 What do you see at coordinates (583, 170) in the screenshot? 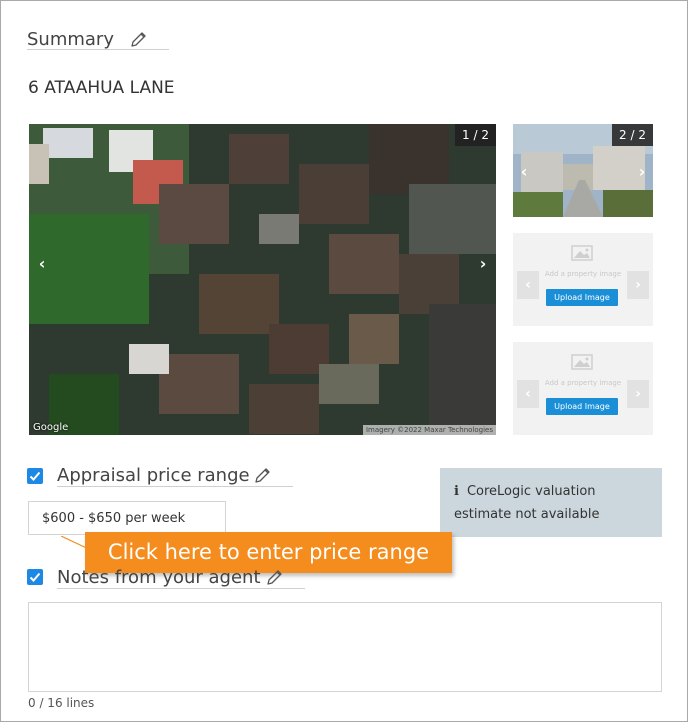
I see `thumbnail-property-photo: 2 / 2 ‹ ›` at bounding box center [583, 170].